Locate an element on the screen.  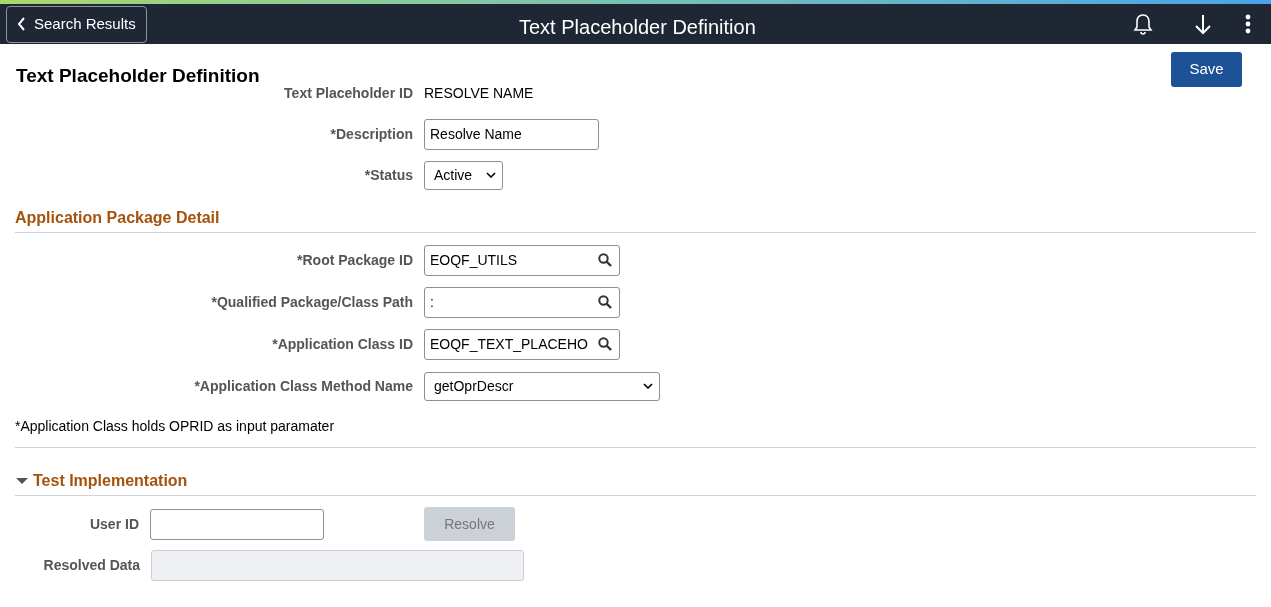
user-id-input is located at coordinates (237, 524).